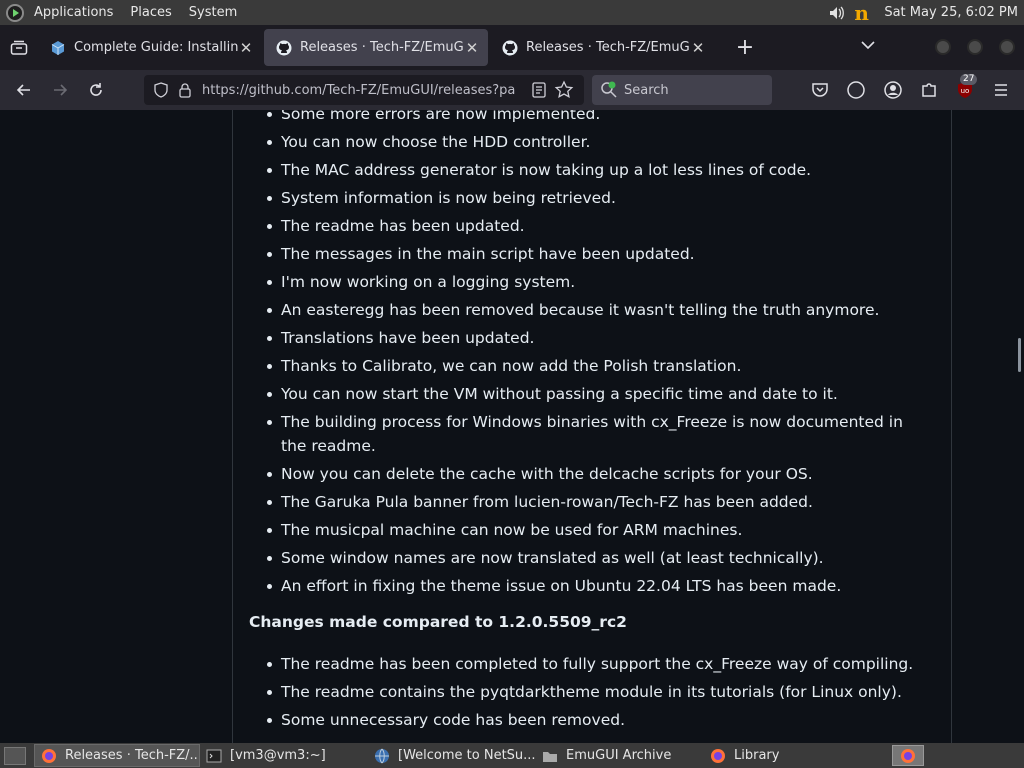 The height and width of the screenshot is (768, 1024). What do you see at coordinates (1007, 47) in the screenshot?
I see `close-window-button` at bounding box center [1007, 47].